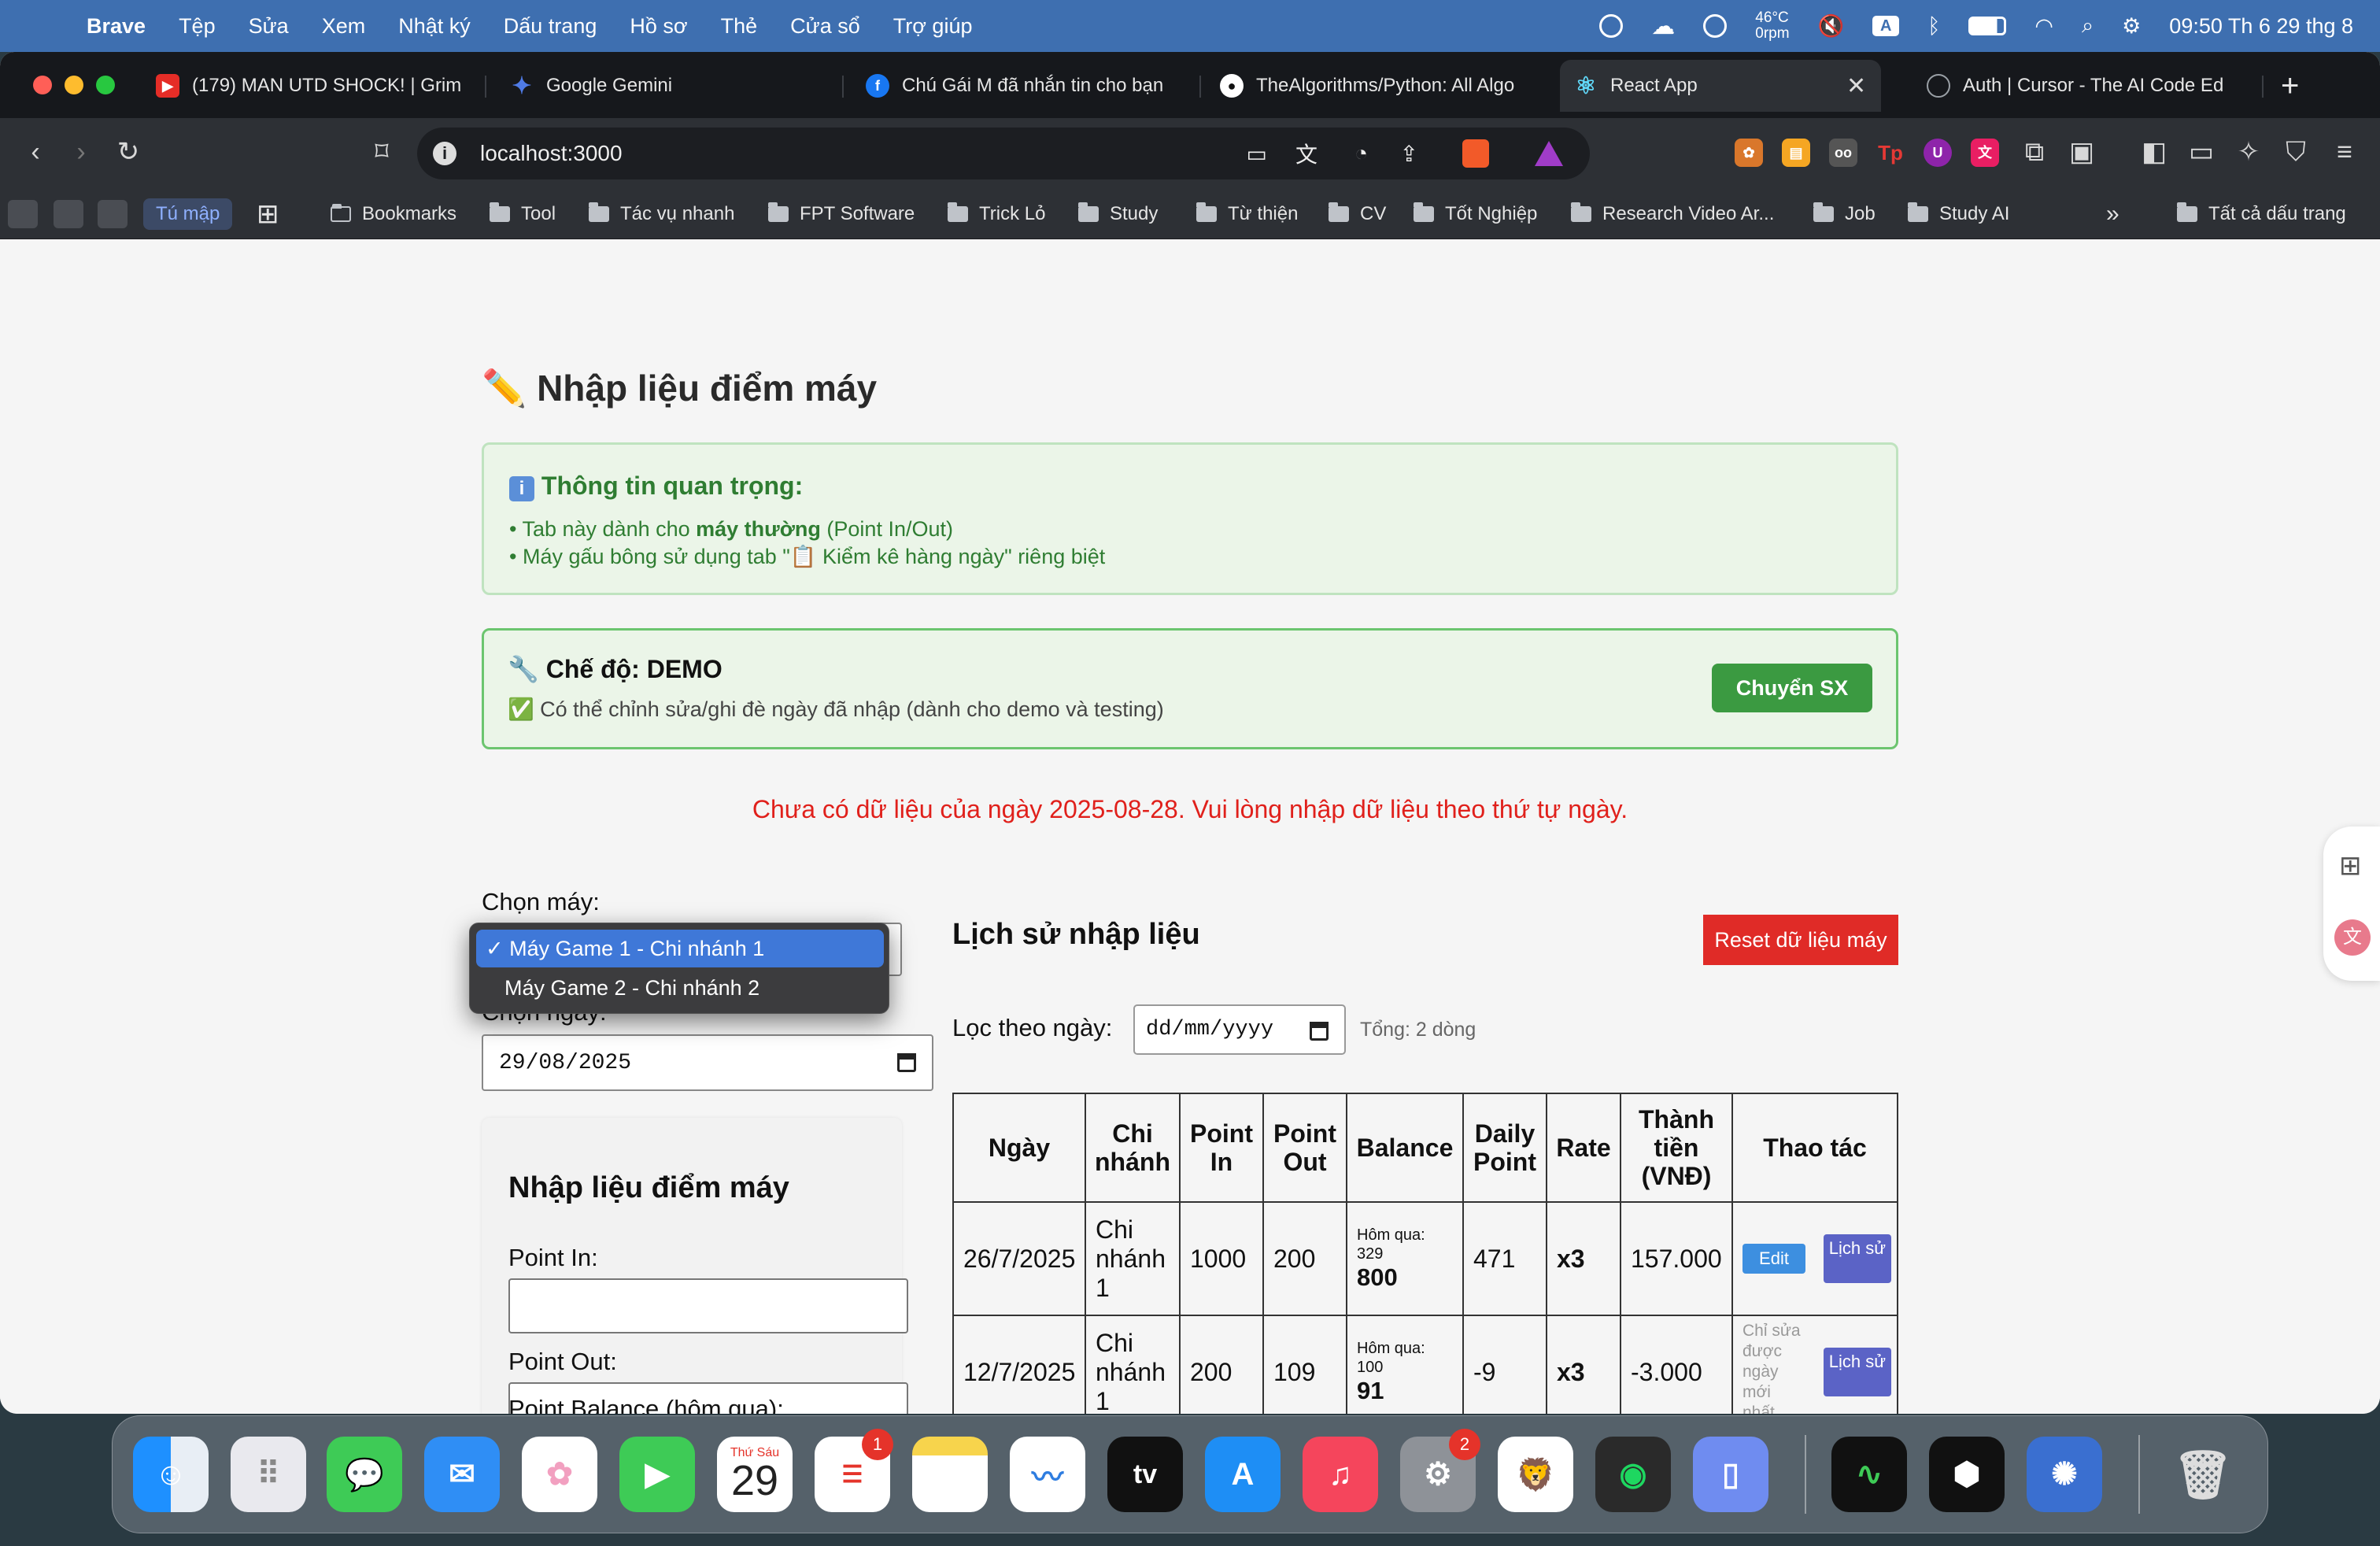 Image resolution: width=2380 pixels, height=1546 pixels. What do you see at coordinates (1003, 153) in the screenshot?
I see `address-bar: i localhost:3000 ▭ 文 ◔ ⇪` at bounding box center [1003, 153].